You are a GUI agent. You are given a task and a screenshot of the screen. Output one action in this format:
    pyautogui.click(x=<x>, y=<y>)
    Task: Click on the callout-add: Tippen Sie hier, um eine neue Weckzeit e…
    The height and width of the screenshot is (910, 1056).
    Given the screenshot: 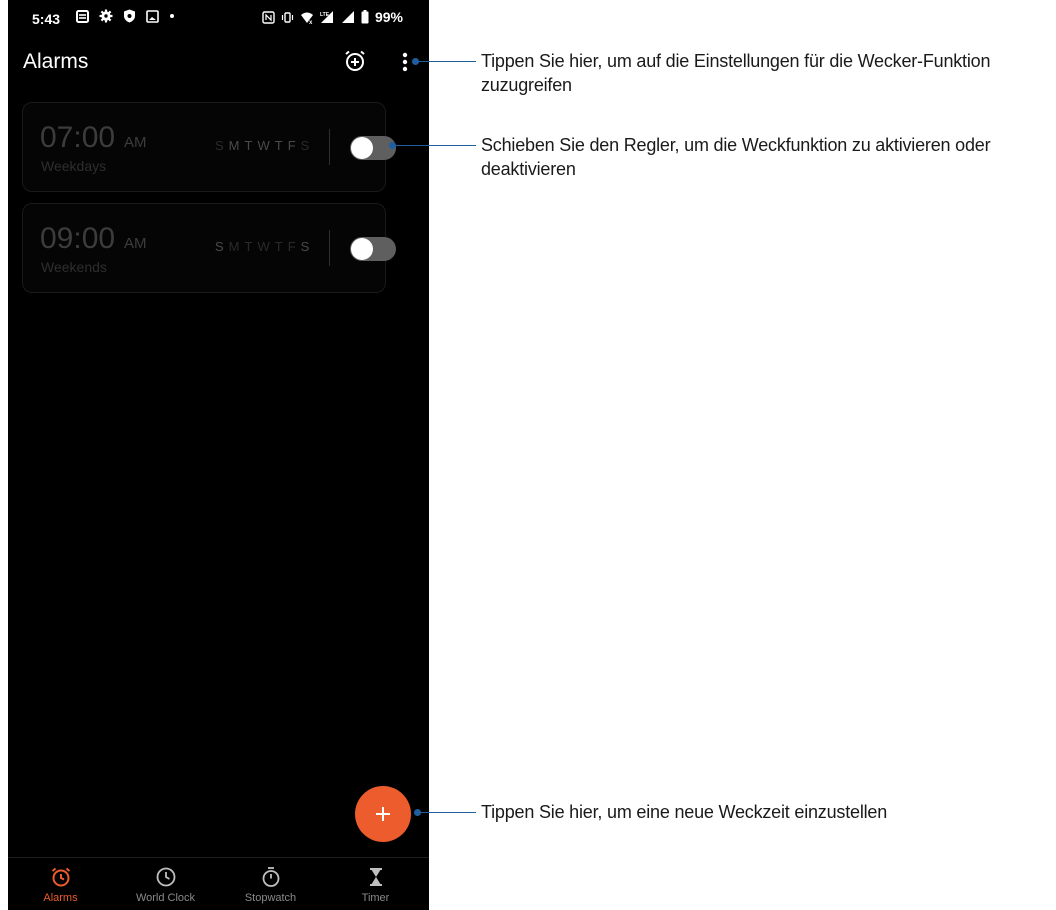 What is the action you would take?
    pyautogui.click(x=684, y=812)
    